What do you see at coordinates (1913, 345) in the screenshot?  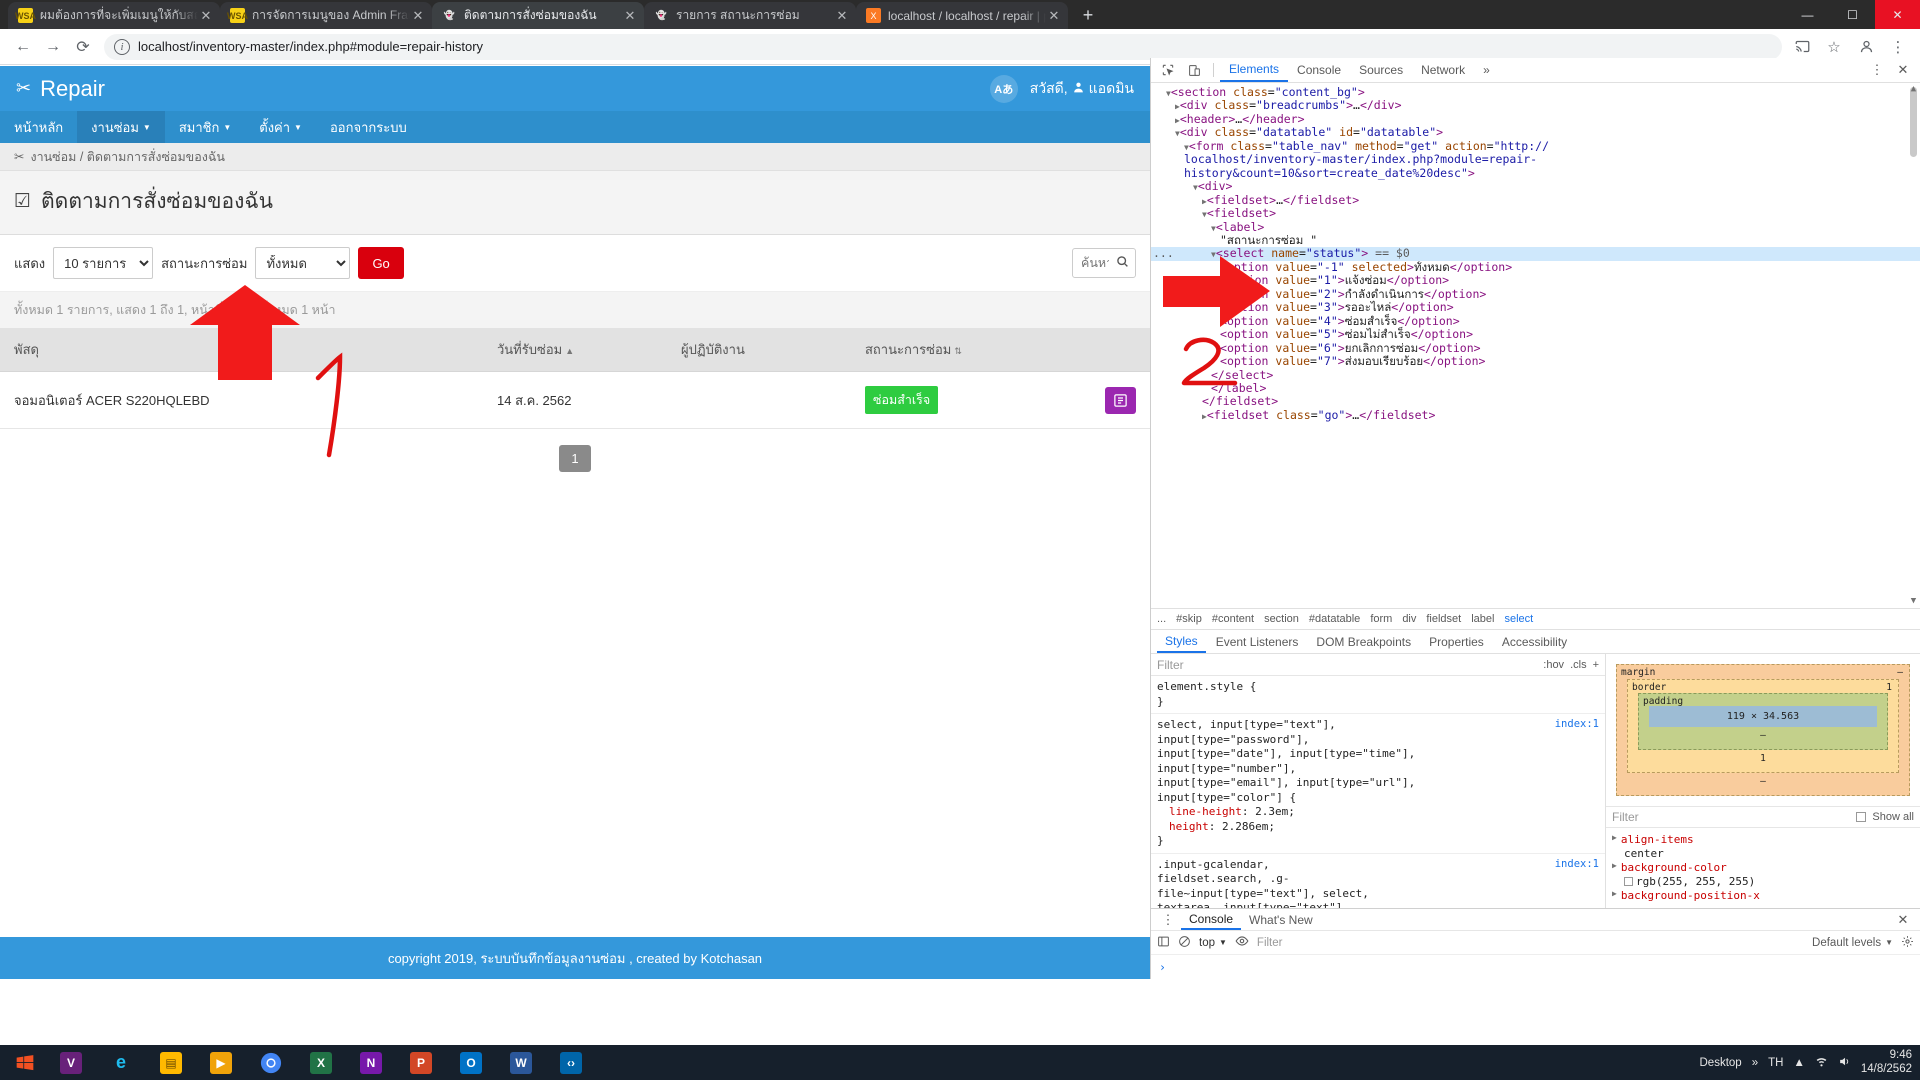 I see `dom-scroll-arrows: ▲ ▼` at bounding box center [1913, 345].